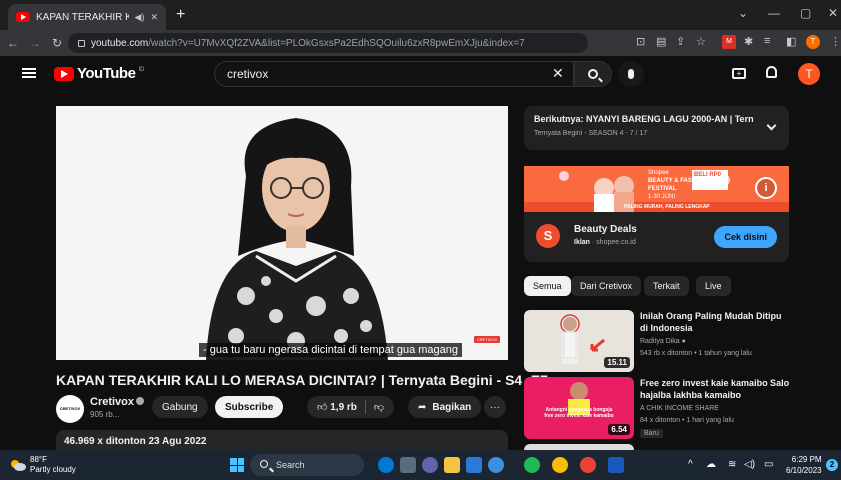  Describe the element at coordinates (307, 465) in the screenshot. I see `taskbar-search: Search` at that location.